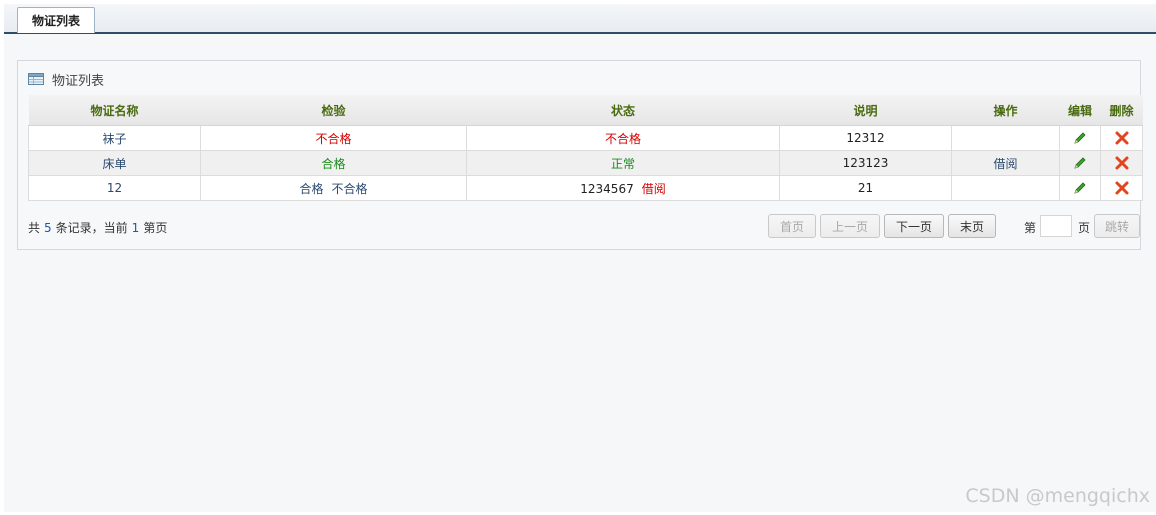 This screenshot has width=1156, height=515. I want to click on cell-name: 12, so click(114, 188).